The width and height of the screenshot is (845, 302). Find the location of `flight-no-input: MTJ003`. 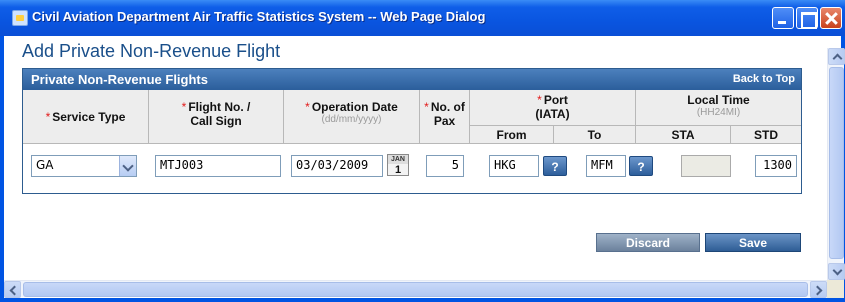

flight-no-input: MTJ003 is located at coordinates (218, 166).